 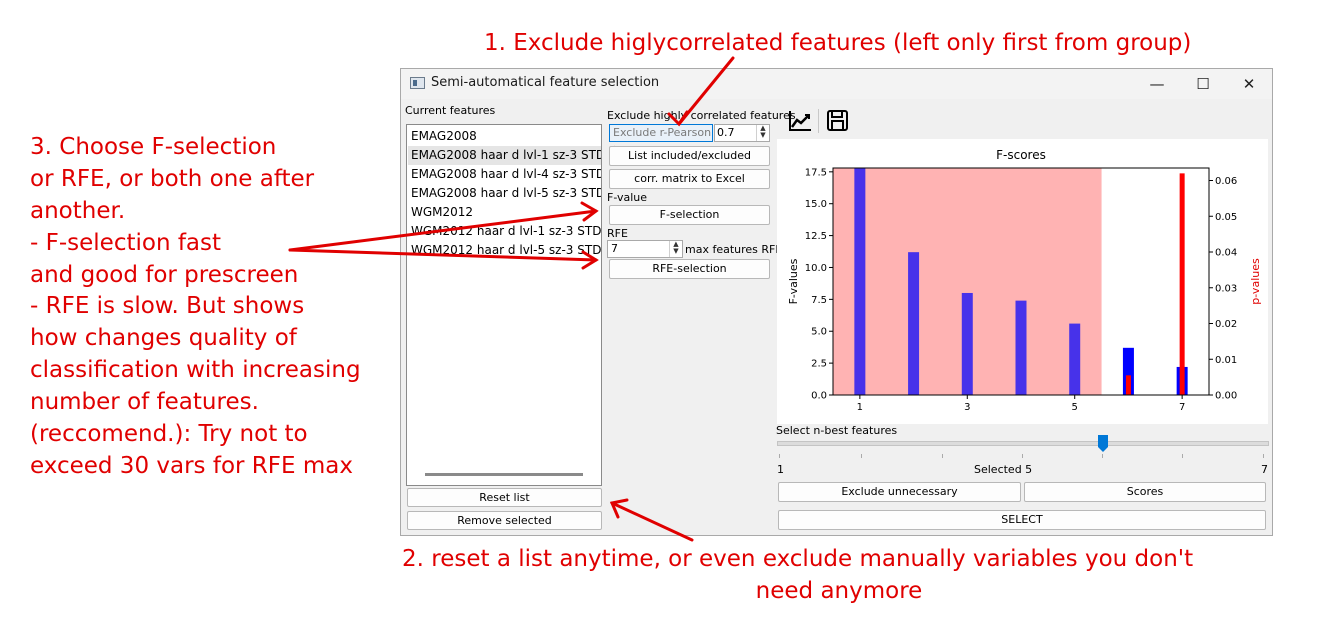 What do you see at coordinates (443, 255) in the screenshot?
I see `arrow-to-rfe` at bounding box center [443, 255].